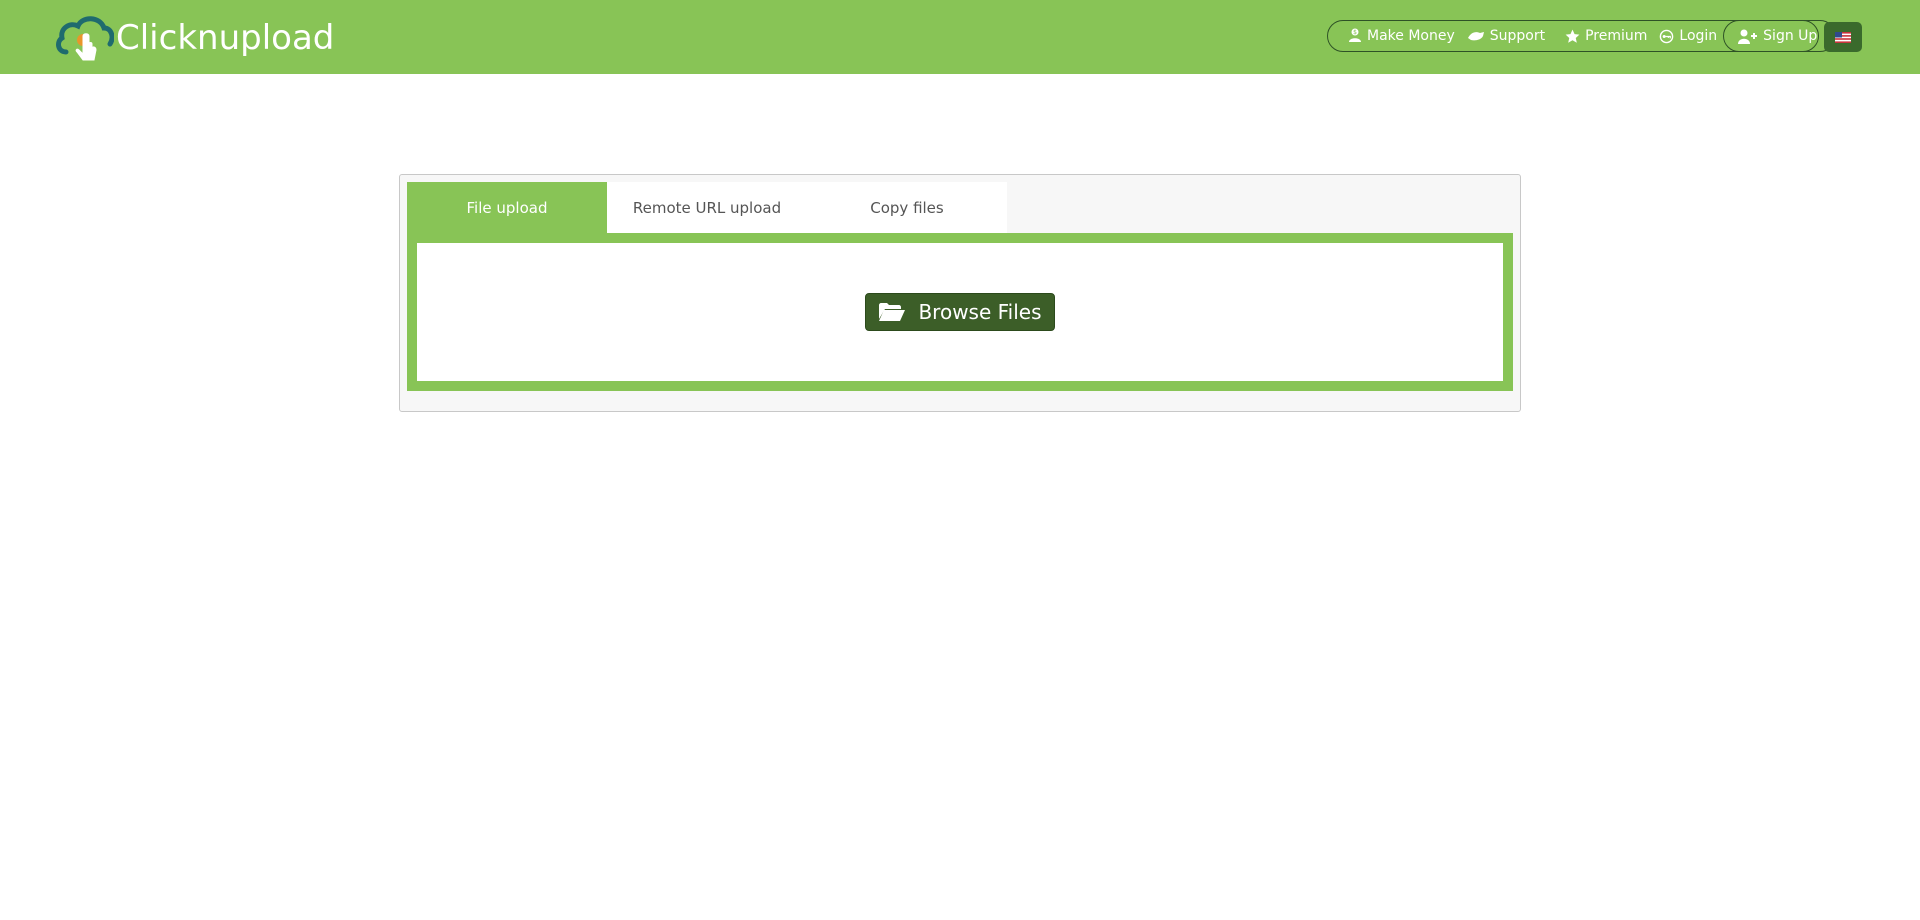 The height and width of the screenshot is (920, 1920). I want to click on us-flag-icon, so click(1843, 37).